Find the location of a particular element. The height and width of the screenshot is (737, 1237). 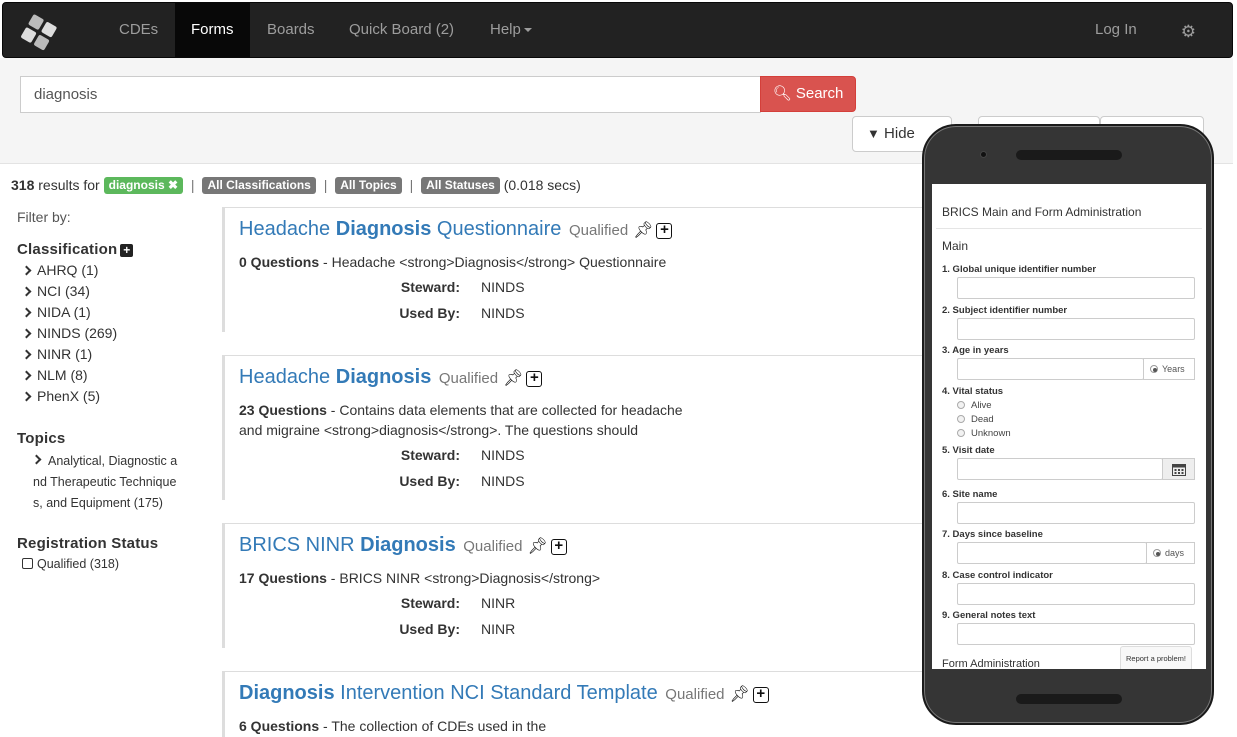

classification-item-ahrq: AHRQ (1) is located at coordinates (69, 270).